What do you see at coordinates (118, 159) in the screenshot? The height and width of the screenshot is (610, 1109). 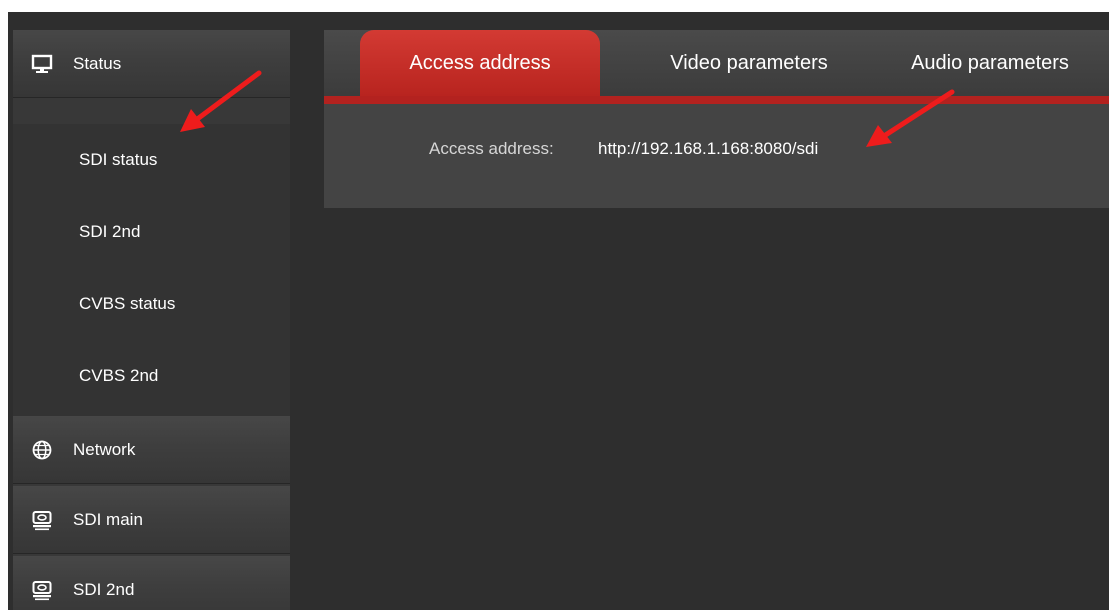 I see `sidebar-item-label: SDI status` at bounding box center [118, 159].